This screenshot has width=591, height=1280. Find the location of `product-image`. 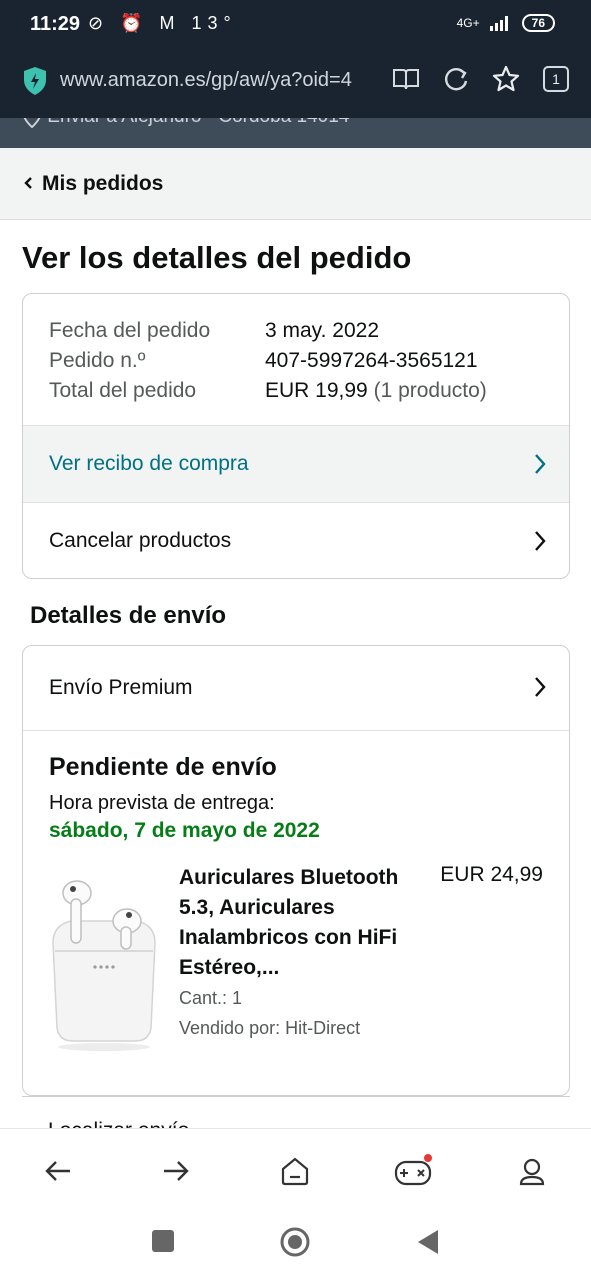

product-image is located at coordinates (104, 958).